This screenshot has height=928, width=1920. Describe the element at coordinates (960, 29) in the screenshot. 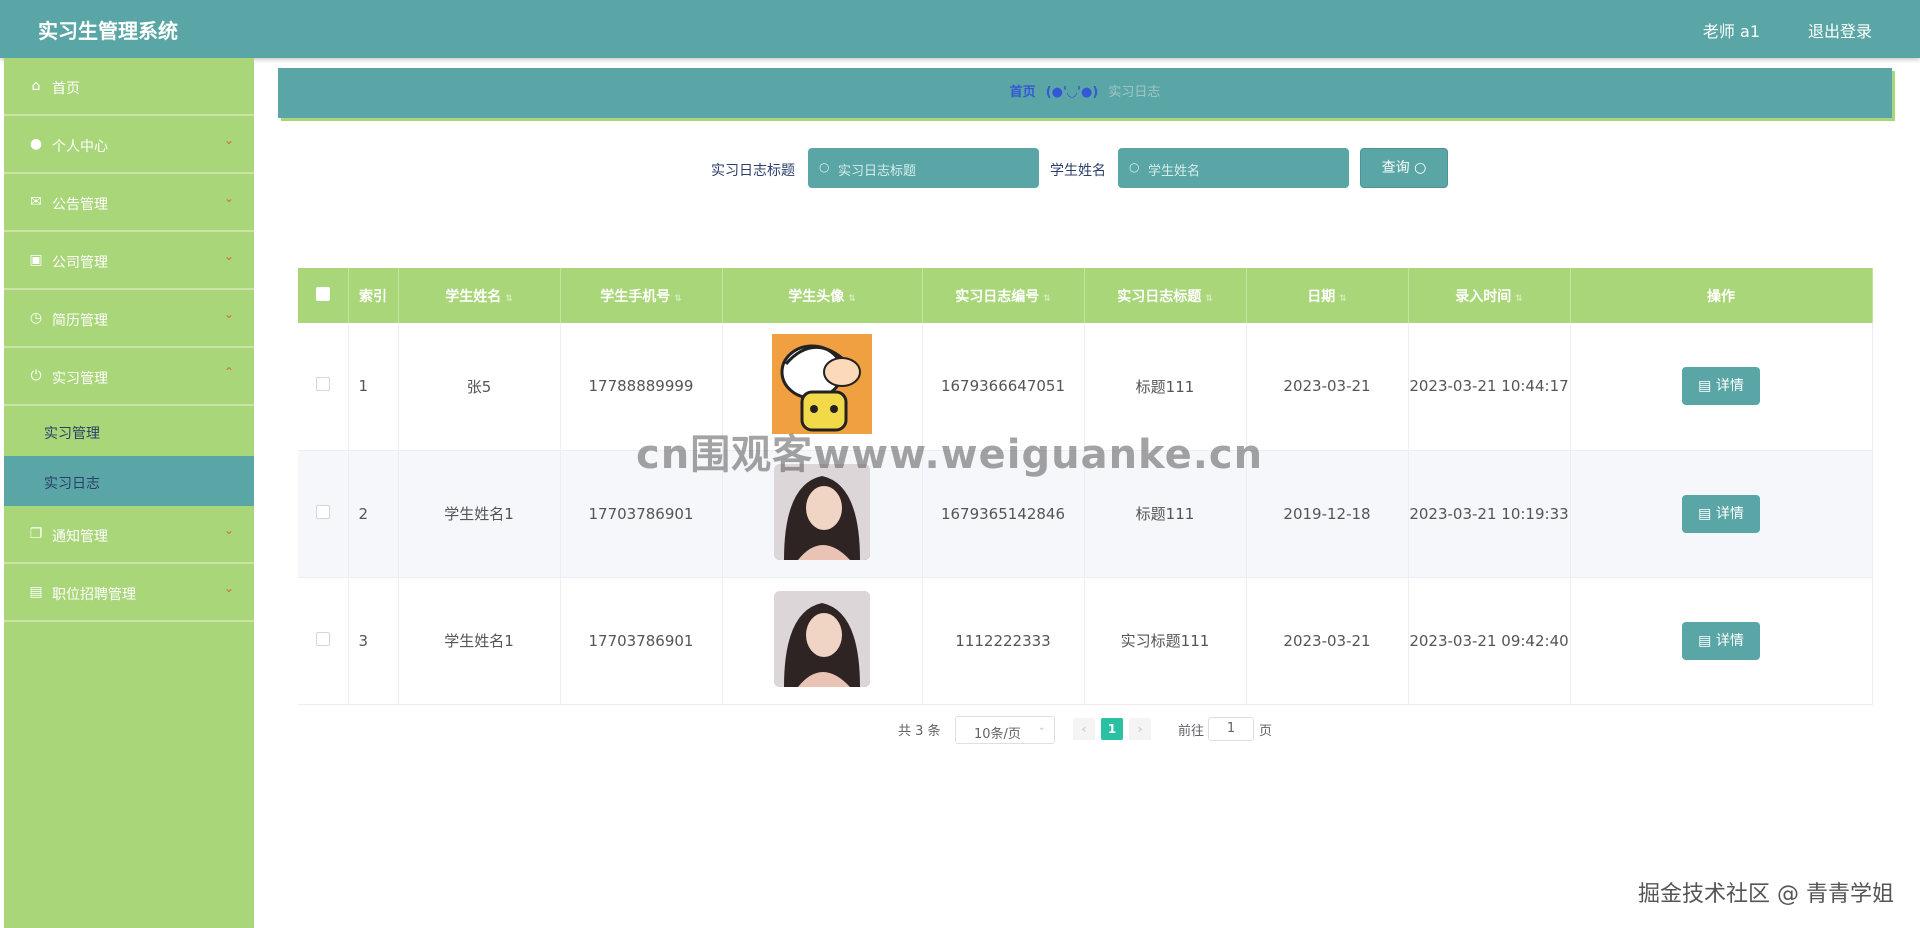

I see `top-bar: 实习生管理系统 老师 a1 退出登录` at that location.